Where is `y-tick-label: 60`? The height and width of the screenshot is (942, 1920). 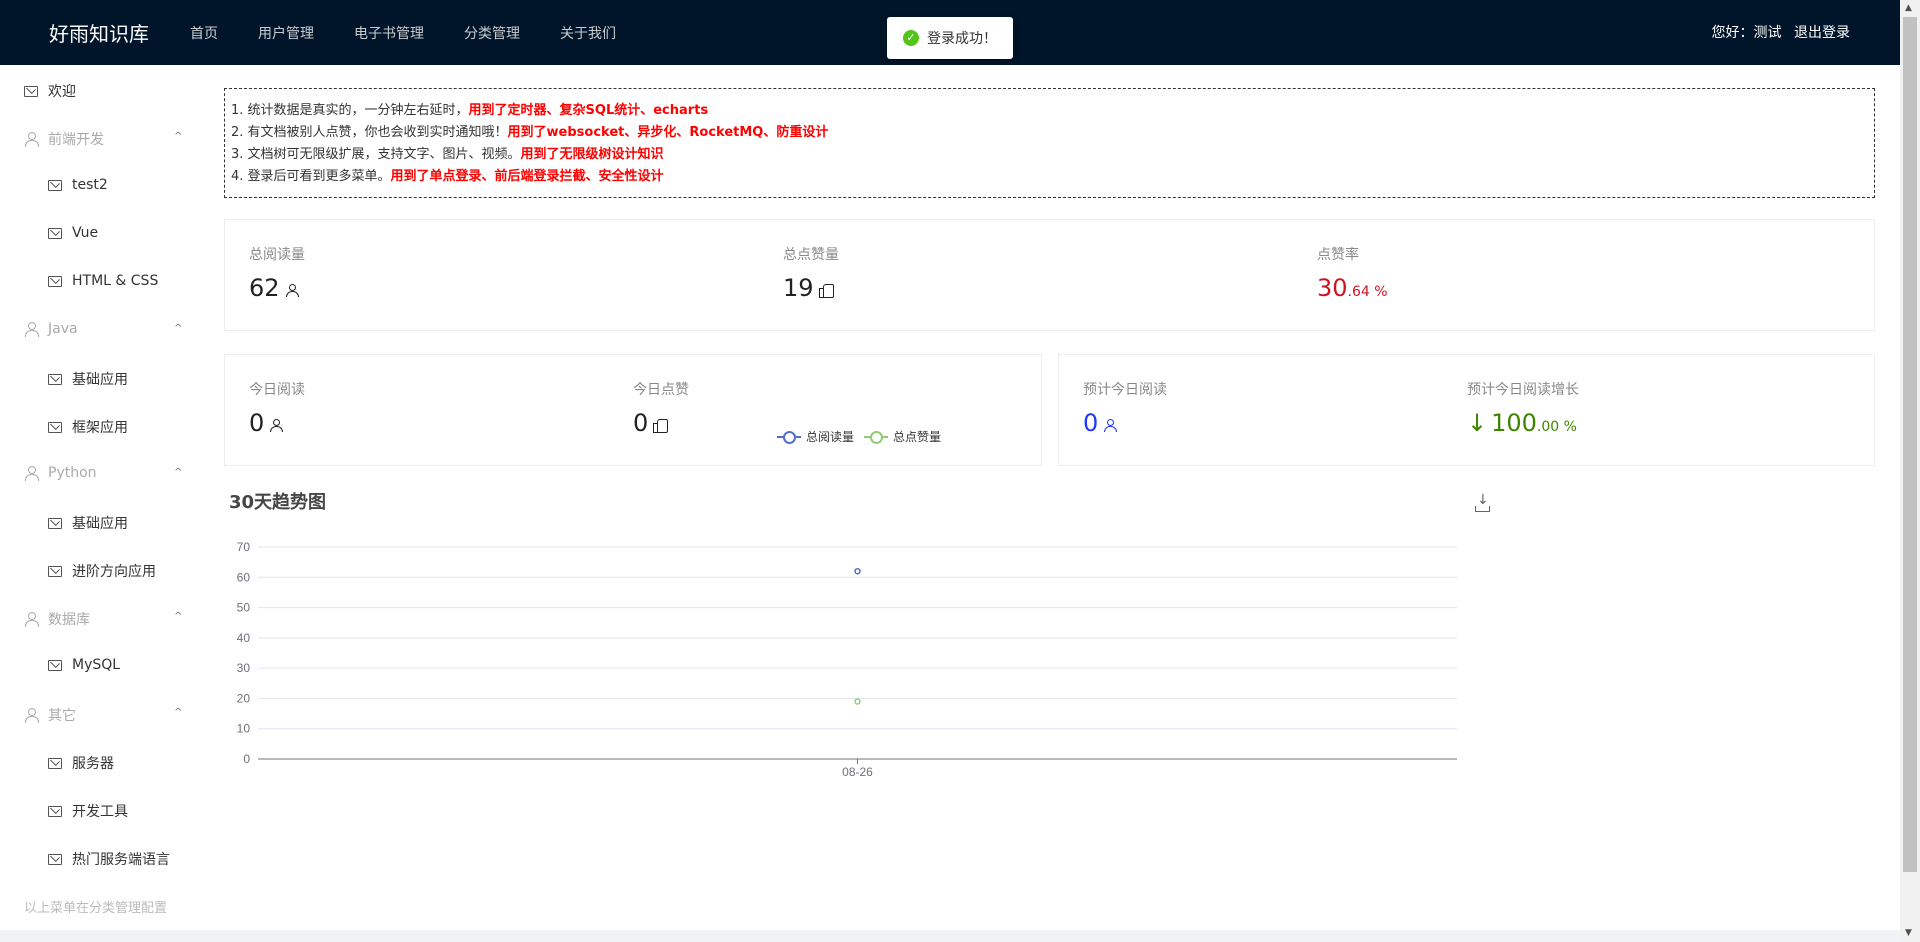 y-tick-label: 60 is located at coordinates (244, 577).